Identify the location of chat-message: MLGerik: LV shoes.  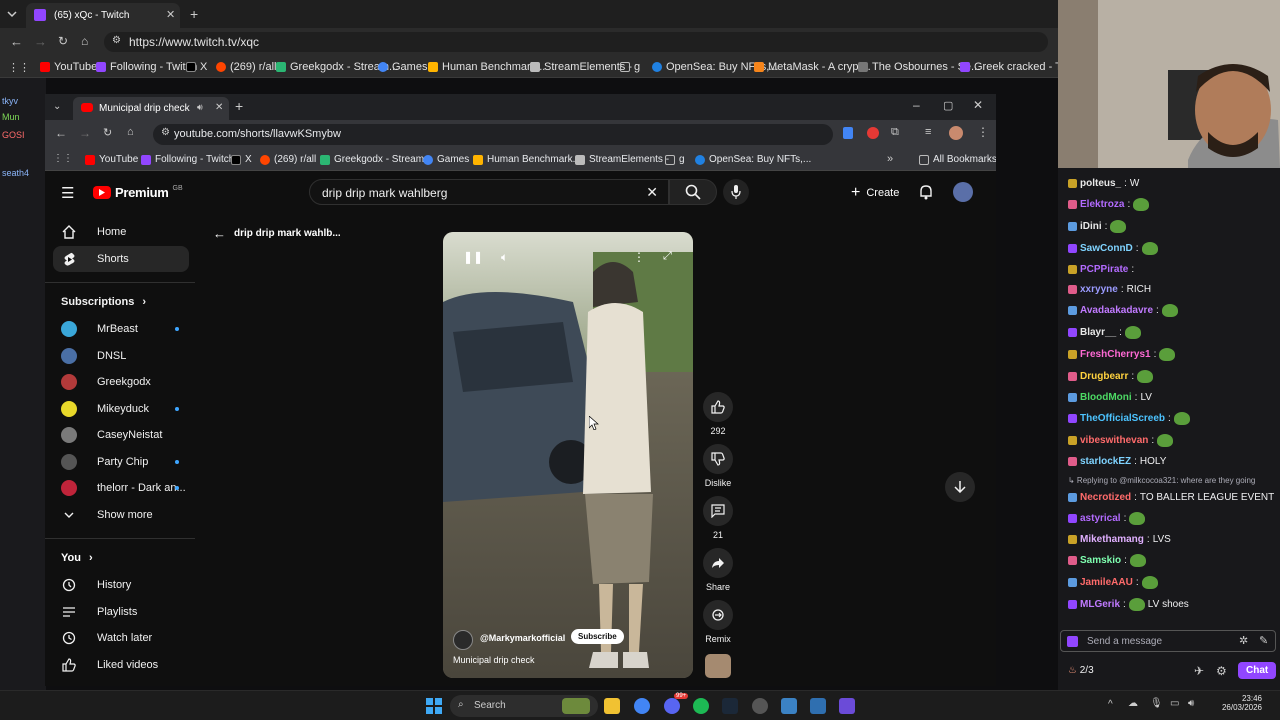
(1128, 604).